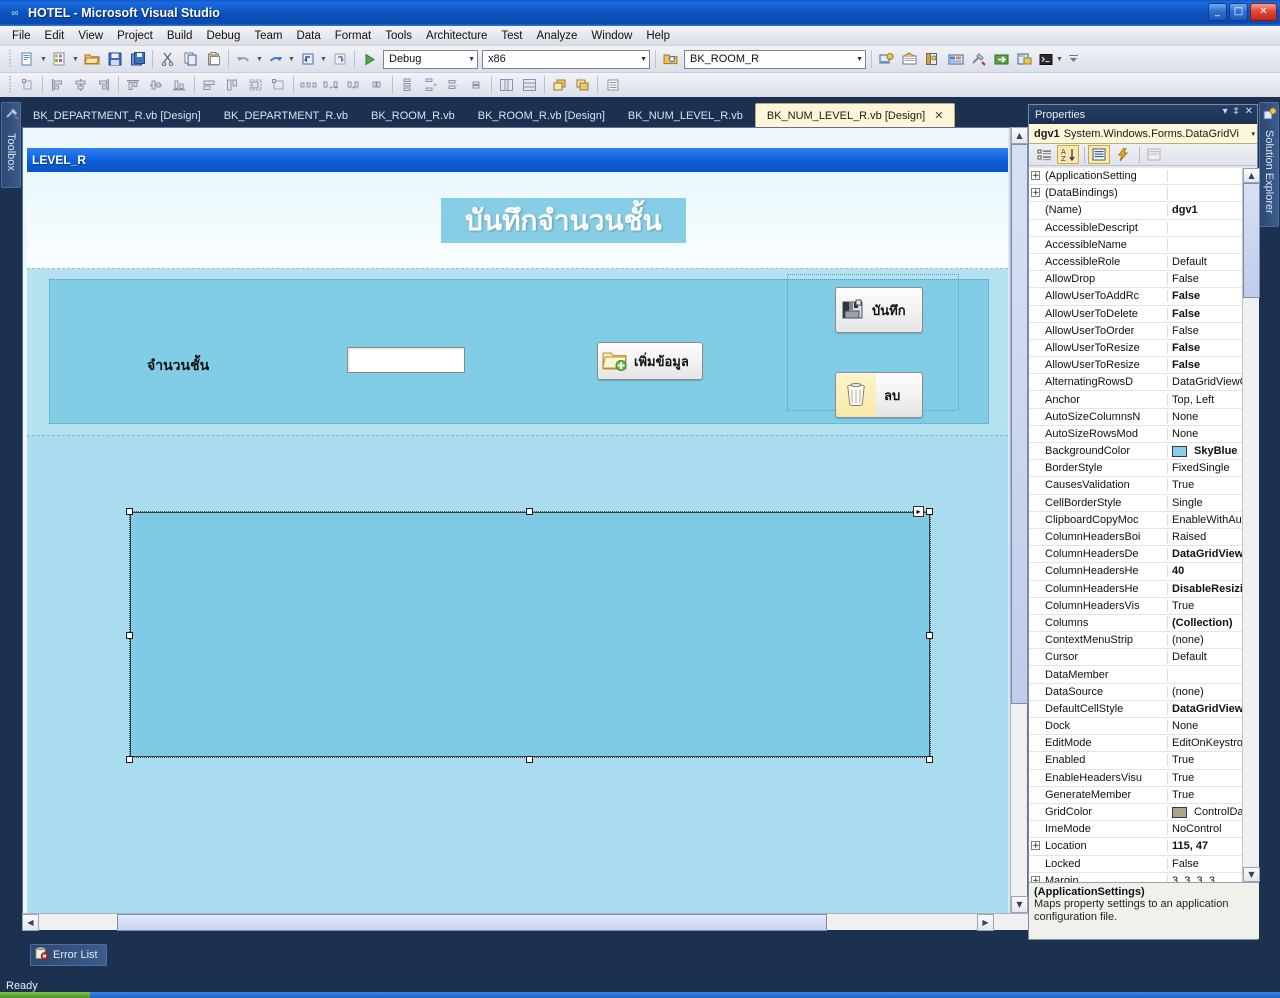 This screenshot has height=998, width=1280. Describe the element at coordinates (918, 511) in the screenshot. I see `smart-tag-icon: ▸` at that location.